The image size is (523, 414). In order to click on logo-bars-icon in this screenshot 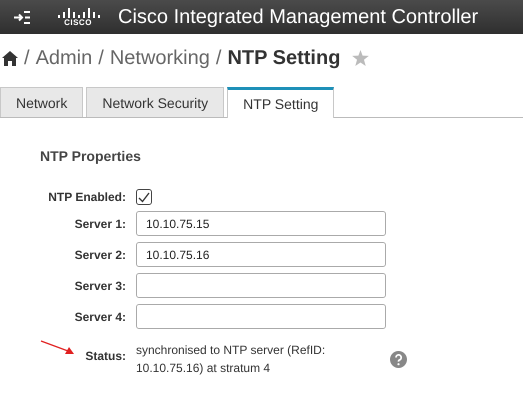, I will do `click(78, 12)`.